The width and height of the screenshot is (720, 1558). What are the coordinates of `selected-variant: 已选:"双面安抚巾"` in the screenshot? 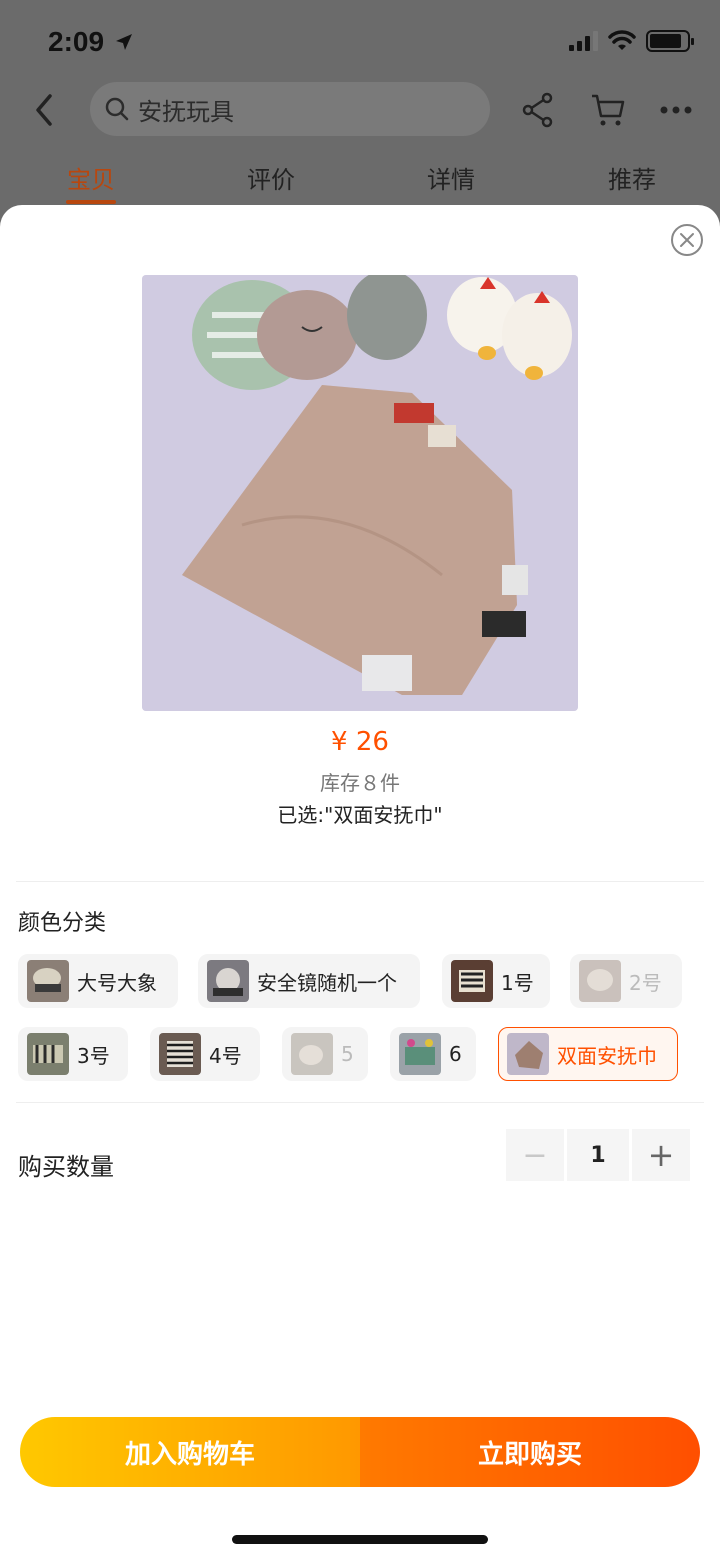 It's located at (360, 815).